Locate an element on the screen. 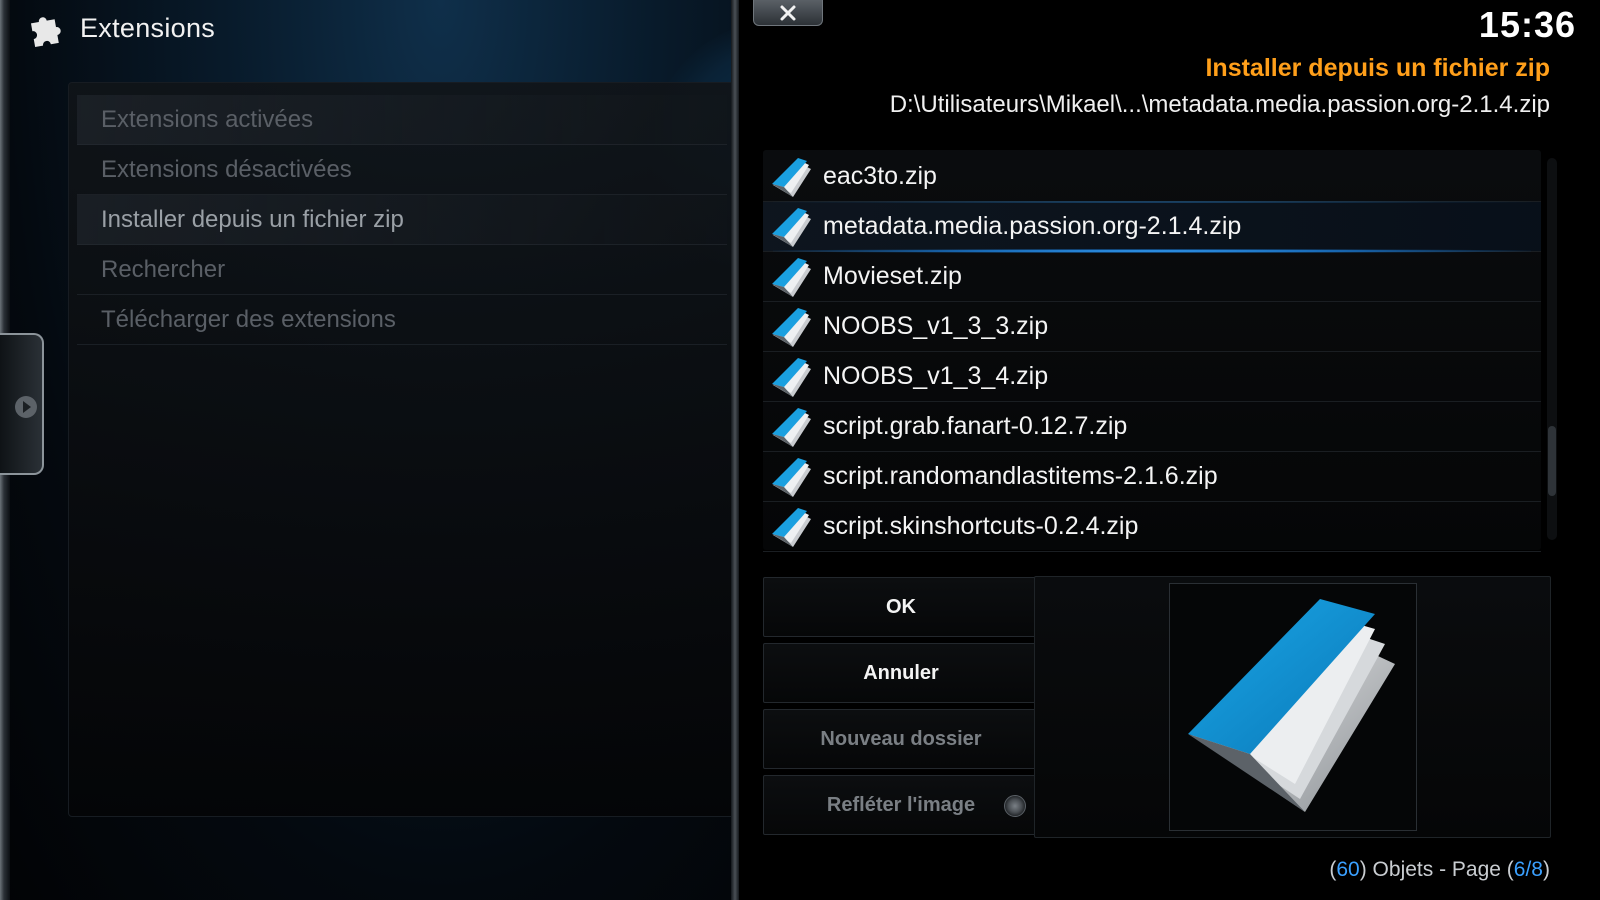  radio-indicator-icon is located at coordinates (1015, 806).